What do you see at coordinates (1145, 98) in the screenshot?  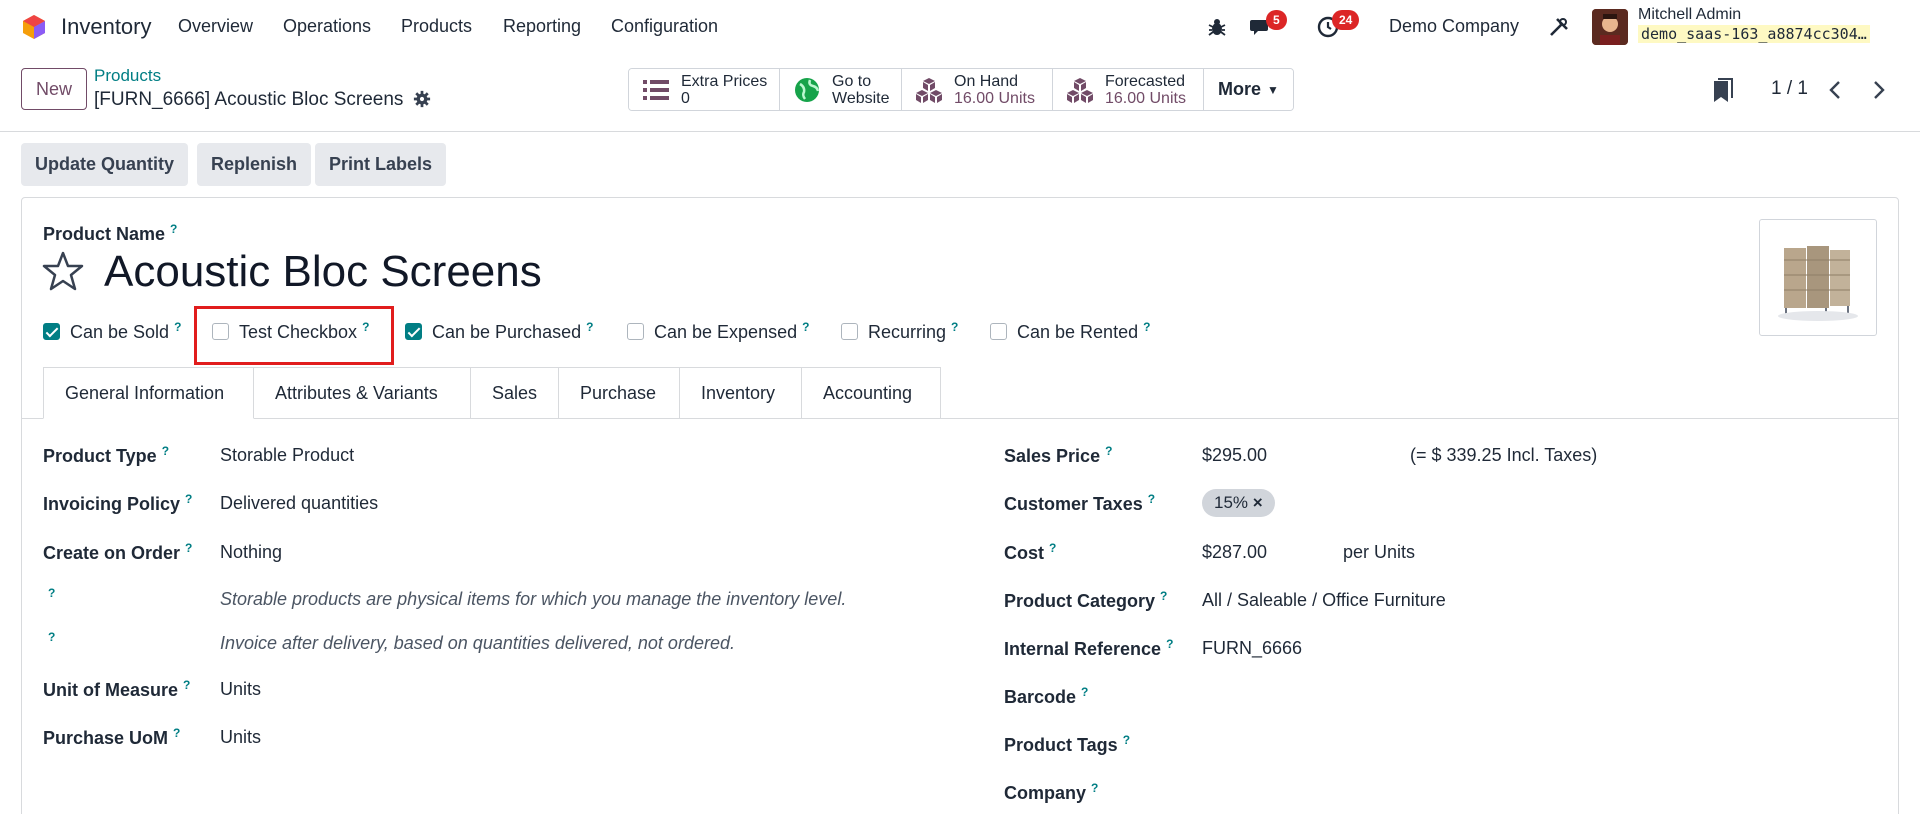 I see `forecasted-value: 16.00 Units` at bounding box center [1145, 98].